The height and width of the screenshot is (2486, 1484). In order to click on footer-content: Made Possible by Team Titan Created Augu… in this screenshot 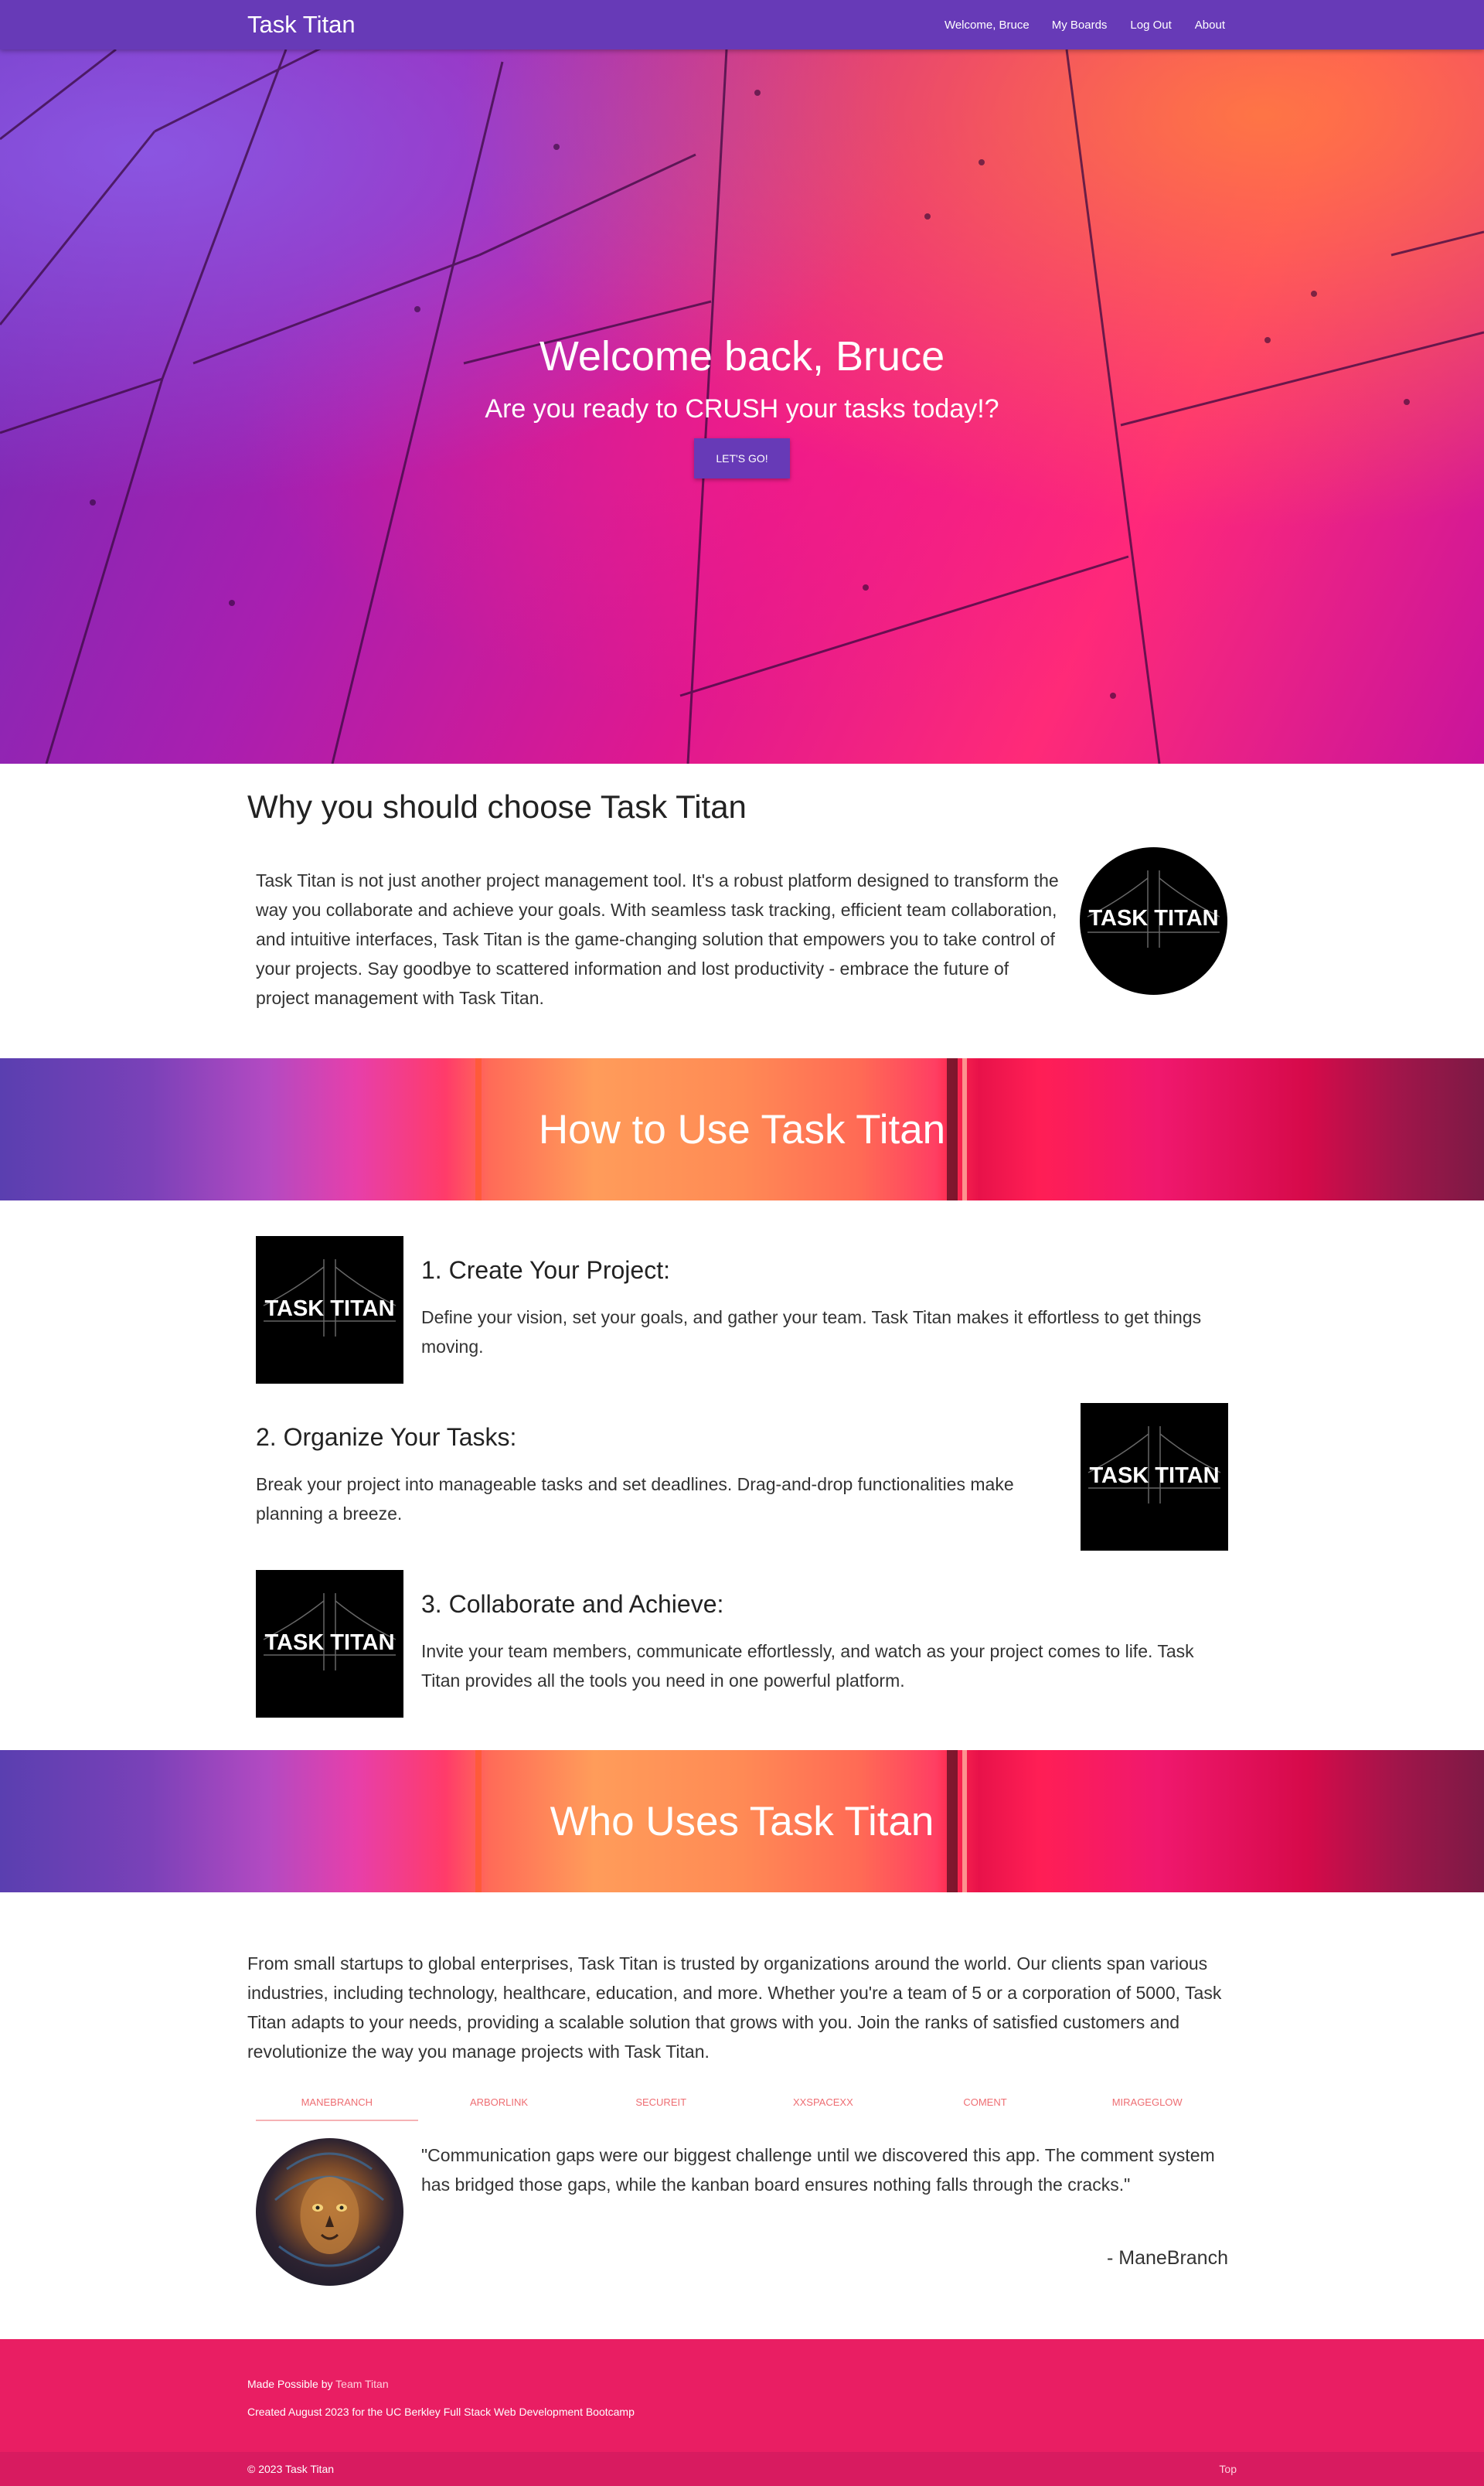, I will do `click(441, 2405)`.